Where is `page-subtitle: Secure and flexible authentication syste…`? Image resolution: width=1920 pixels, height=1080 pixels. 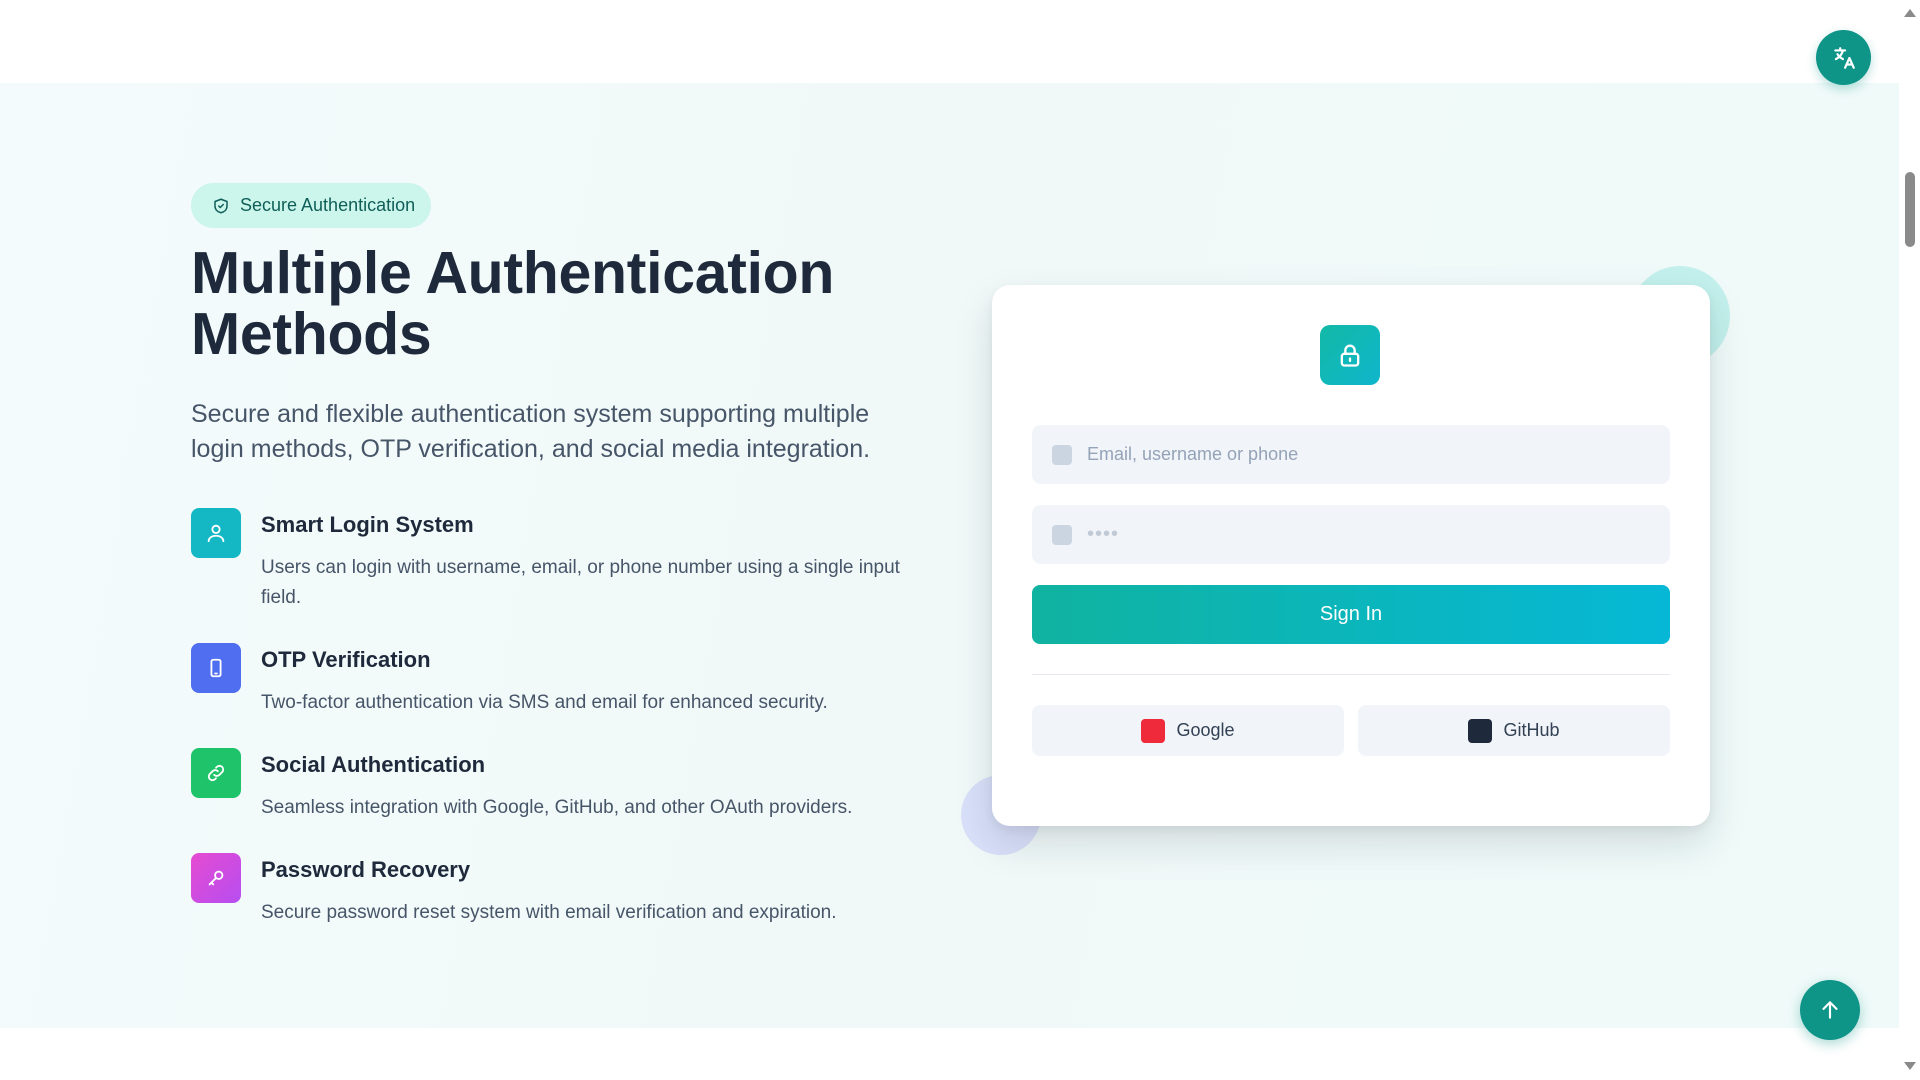 page-subtitle: Secure and flexible authentication syste… is located at coordinates (531, 431).